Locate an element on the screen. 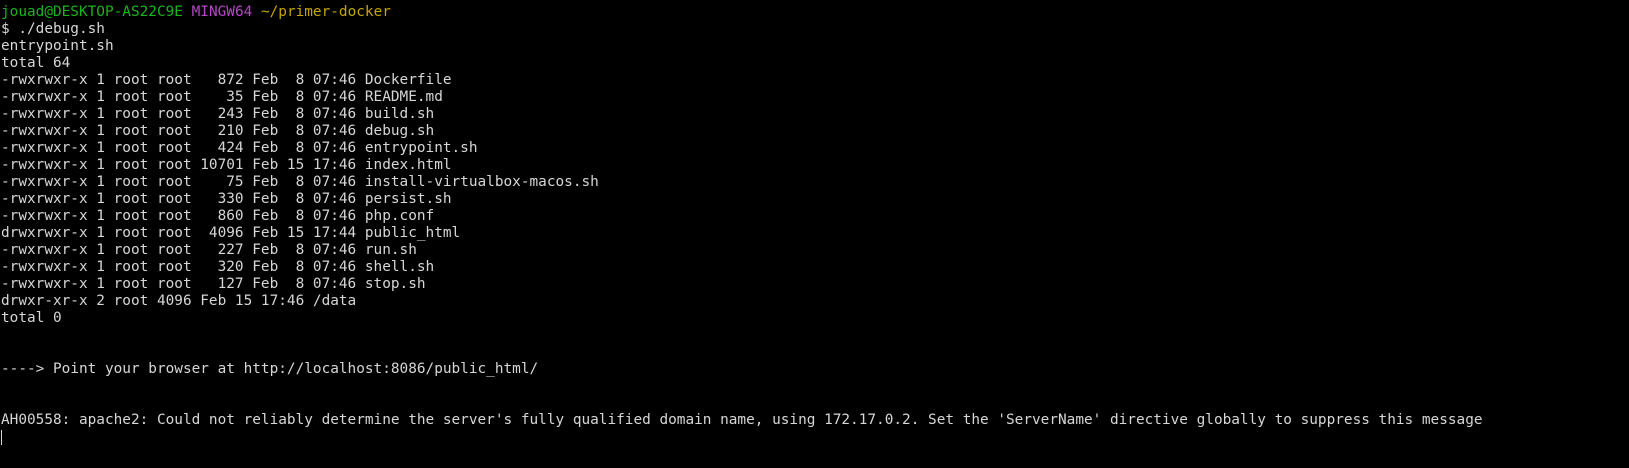  prompt-cwd: ~/primer-docker is located at coordinates (325, 12).